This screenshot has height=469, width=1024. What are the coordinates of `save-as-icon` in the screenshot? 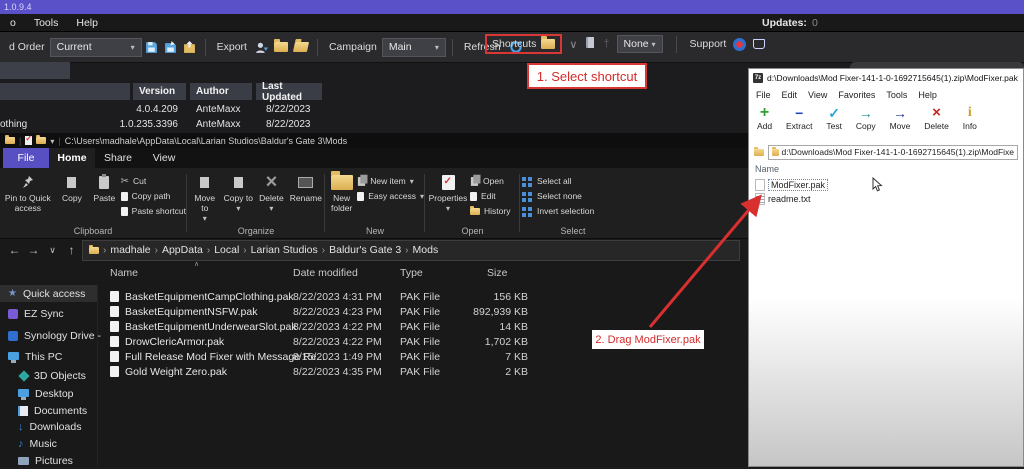 It's located at (170, 47).